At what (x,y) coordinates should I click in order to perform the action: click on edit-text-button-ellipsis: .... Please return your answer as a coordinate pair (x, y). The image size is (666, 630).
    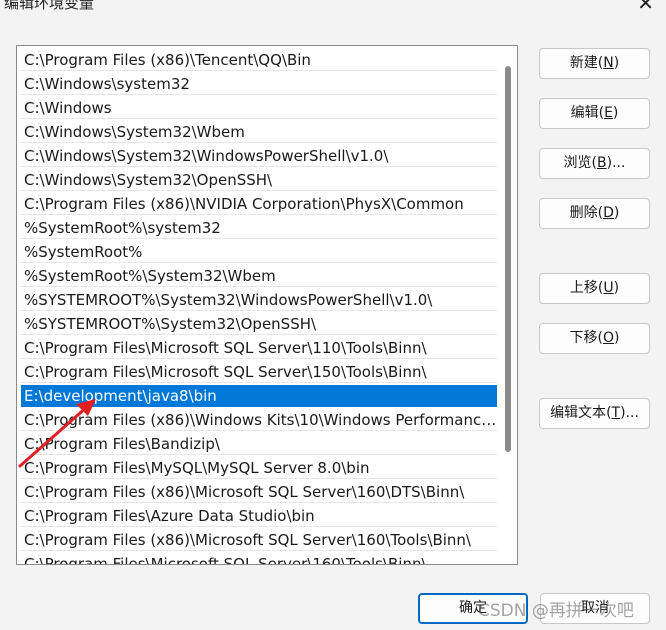
    Looking at the image, I should click on (632, 413).